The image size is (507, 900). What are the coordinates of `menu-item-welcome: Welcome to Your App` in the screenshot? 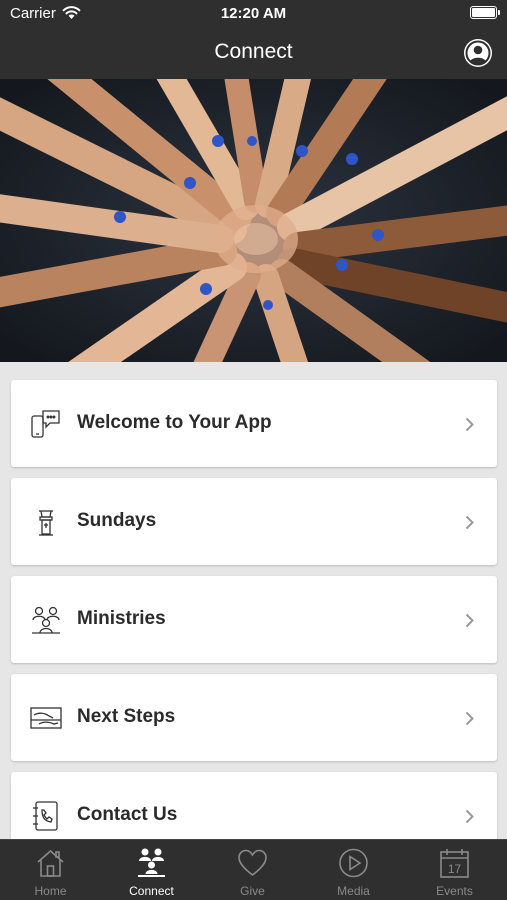 It's located at (254, 423).